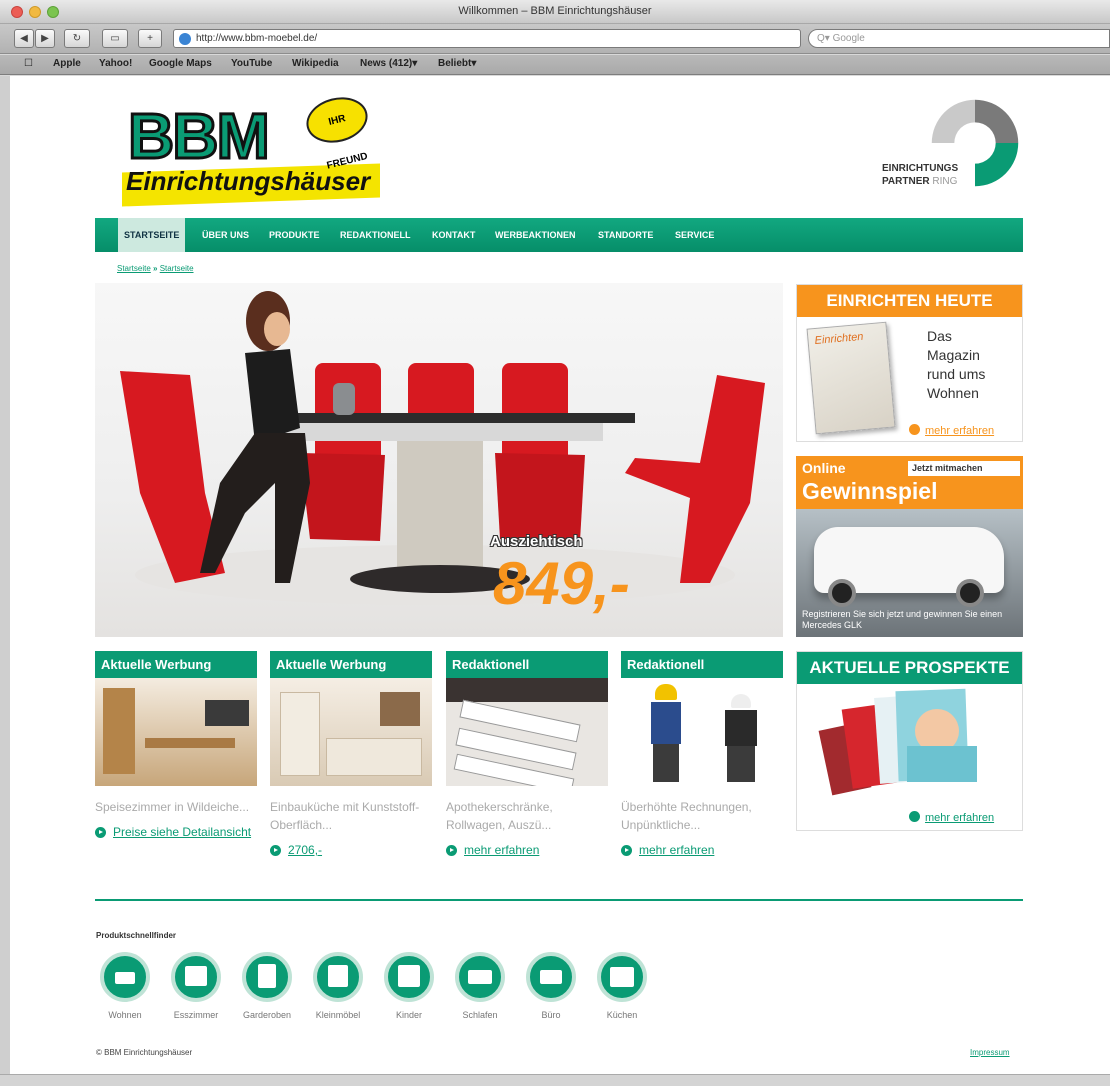  Describe the element at coordinates (920, 175) in the screenshot. I see `partner-text: EINRICHTUNGS PARTNER RING` at that location.